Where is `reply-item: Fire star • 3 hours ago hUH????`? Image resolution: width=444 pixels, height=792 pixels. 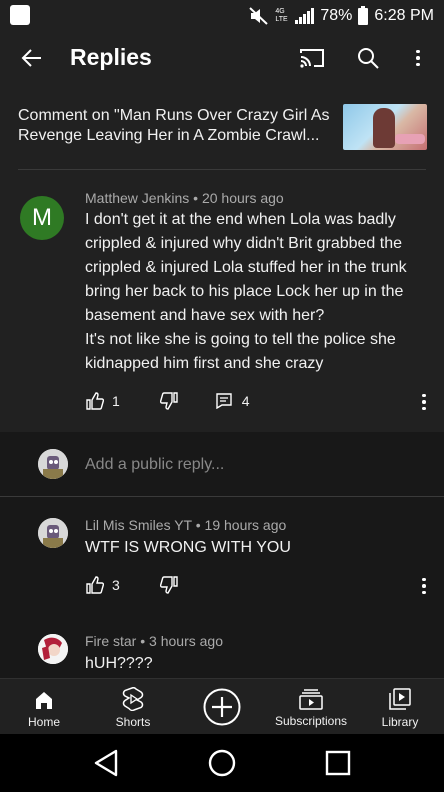 reply-item: Fire star • 3 hours ago hUH???? is located at coordinates (222, 651).